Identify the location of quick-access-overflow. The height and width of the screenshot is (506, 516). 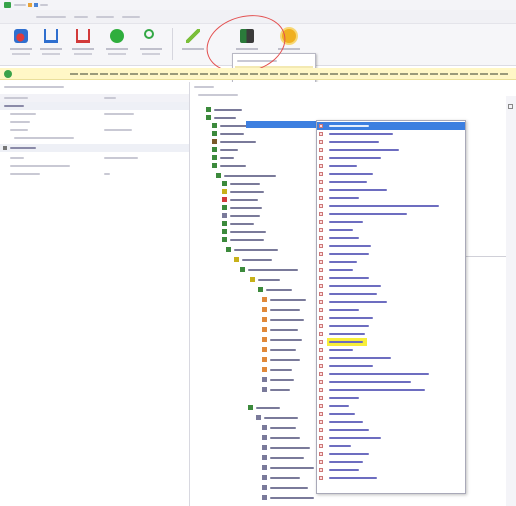
(44, 5).